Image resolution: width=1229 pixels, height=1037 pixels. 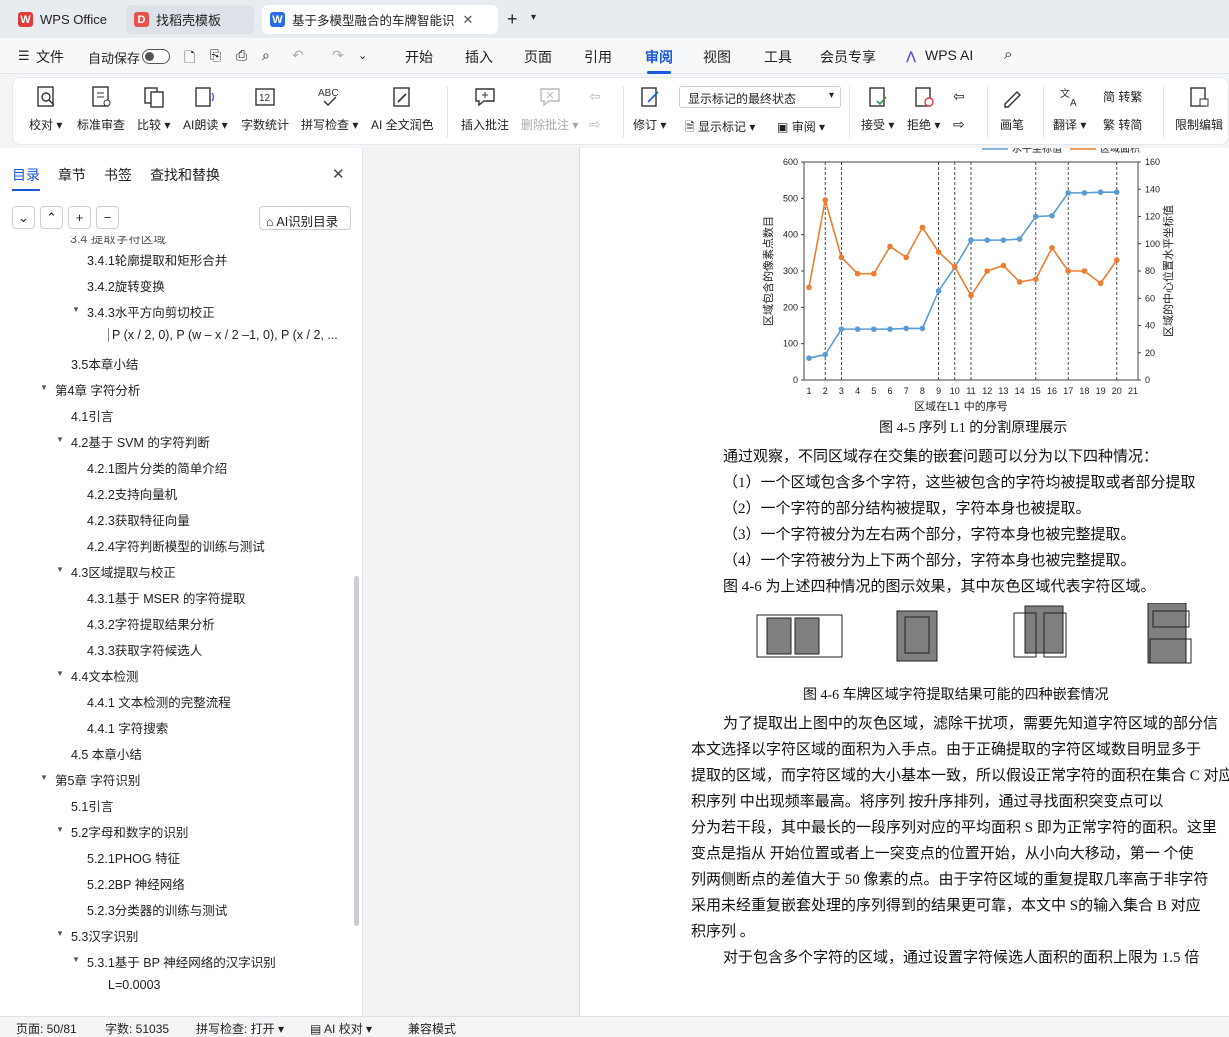 I want to click on toc-item: 5.3汉字识别, so click(x=104, y=935).